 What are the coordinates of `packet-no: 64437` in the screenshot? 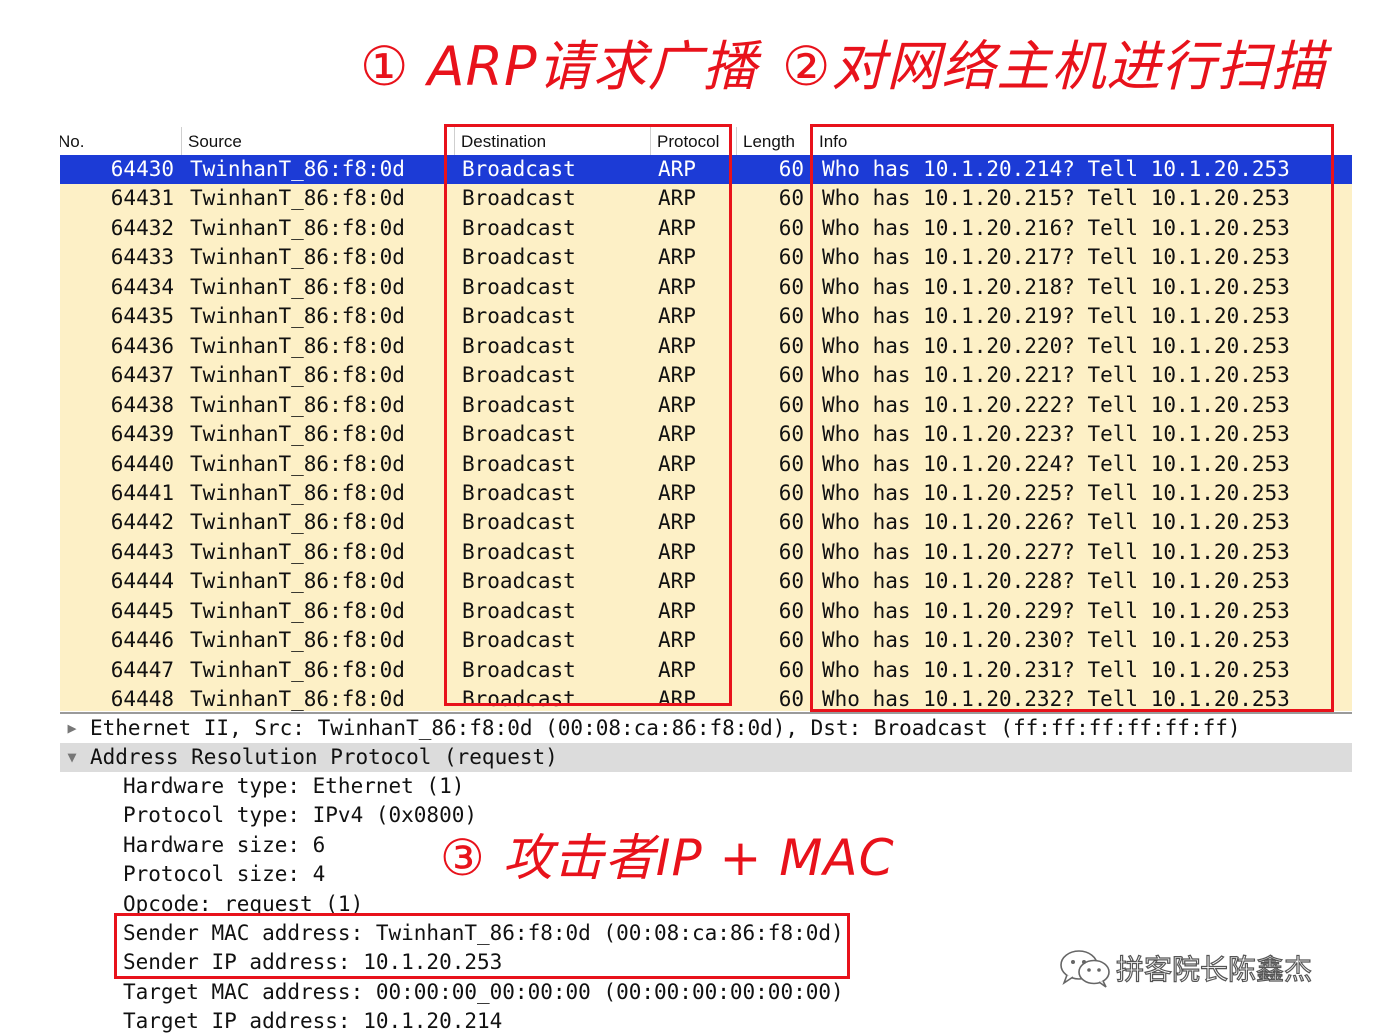 It's located at (142, 375).